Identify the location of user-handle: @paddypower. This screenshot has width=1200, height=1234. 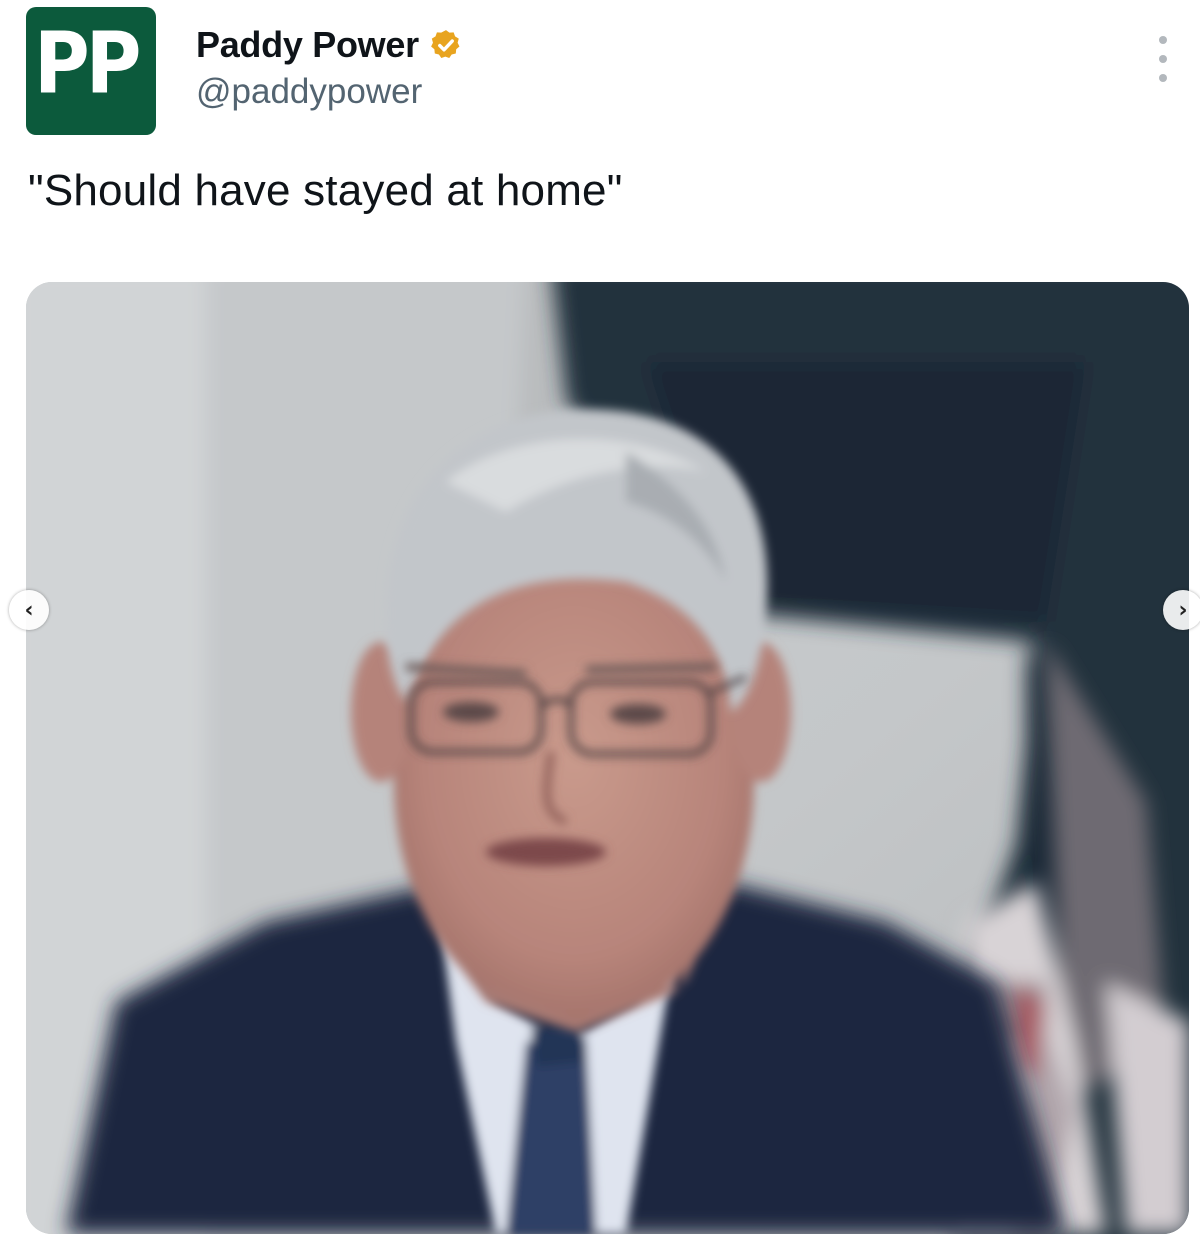
(309, 92).